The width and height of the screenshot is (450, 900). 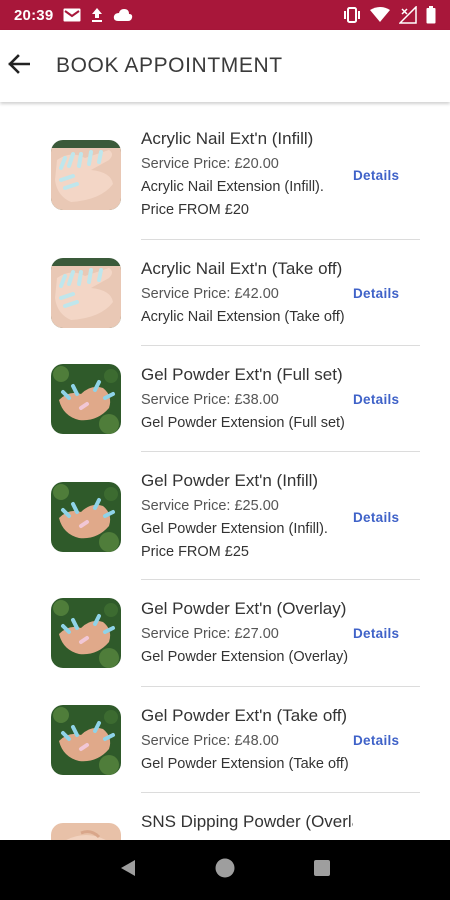 What do you see at coordinates (123, 15) in the screenshot?
I see `cloud-icon` at bounding box center [123, 15].